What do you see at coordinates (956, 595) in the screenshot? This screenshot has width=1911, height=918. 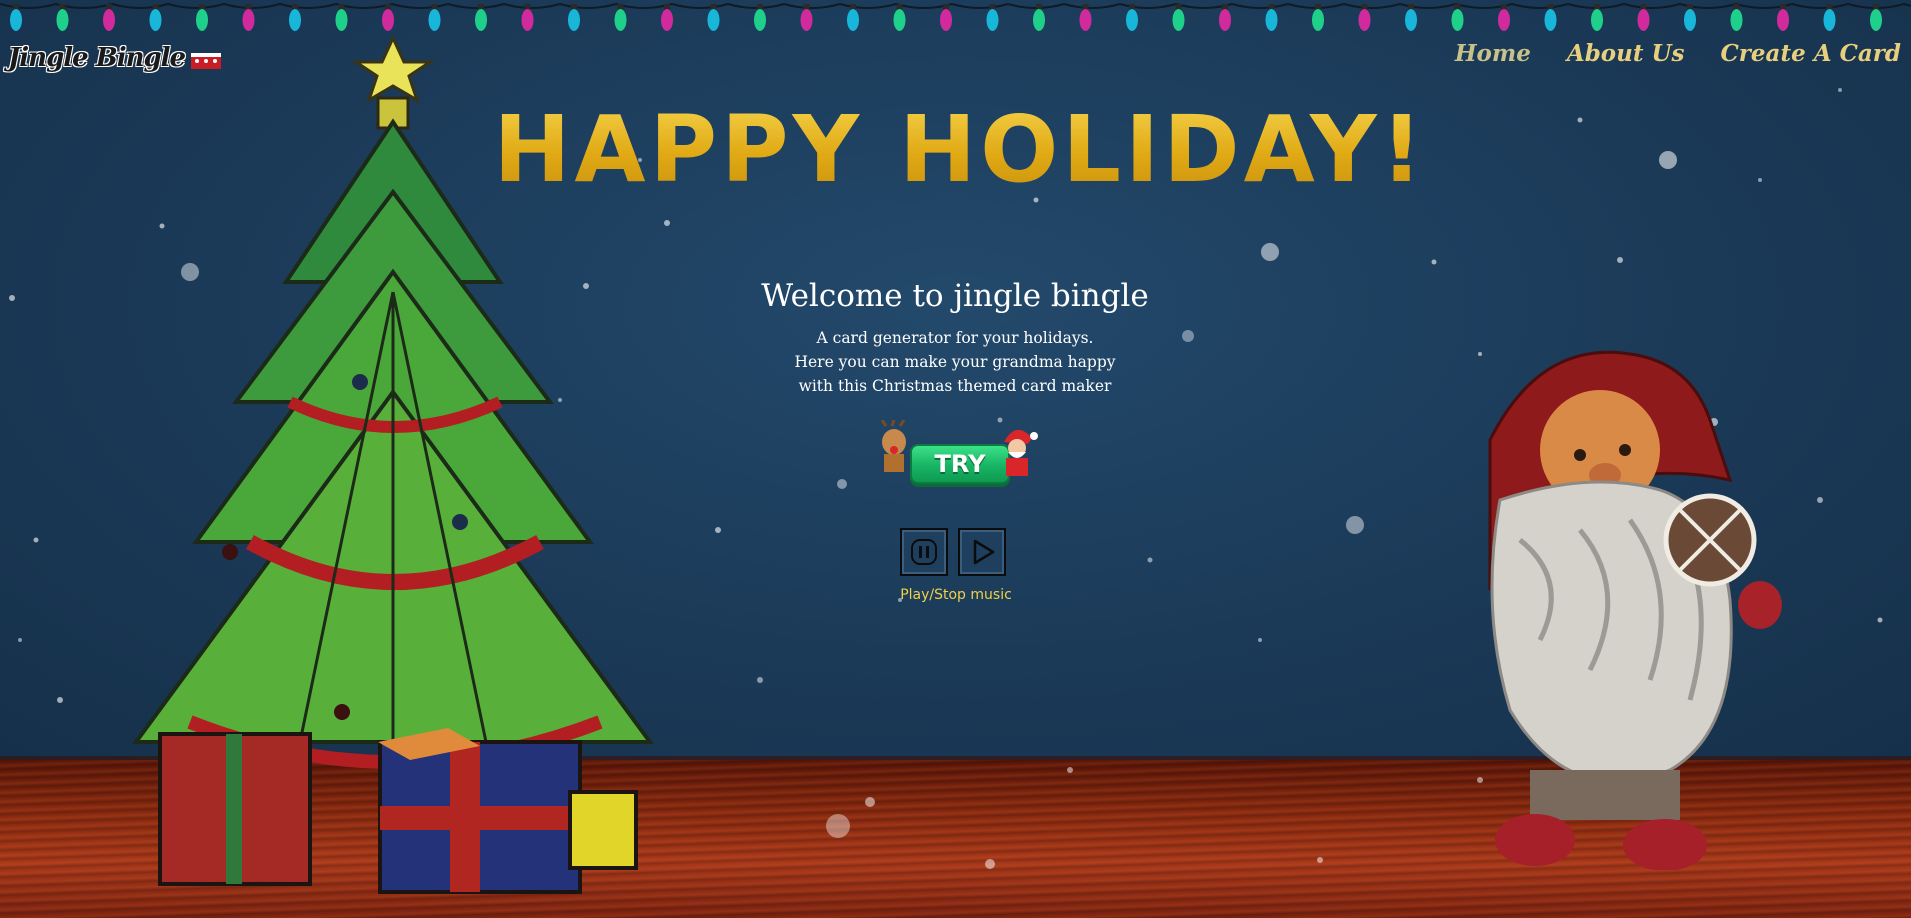 I see `music-label: Play/Stop music` at bounding box center [956, 595].